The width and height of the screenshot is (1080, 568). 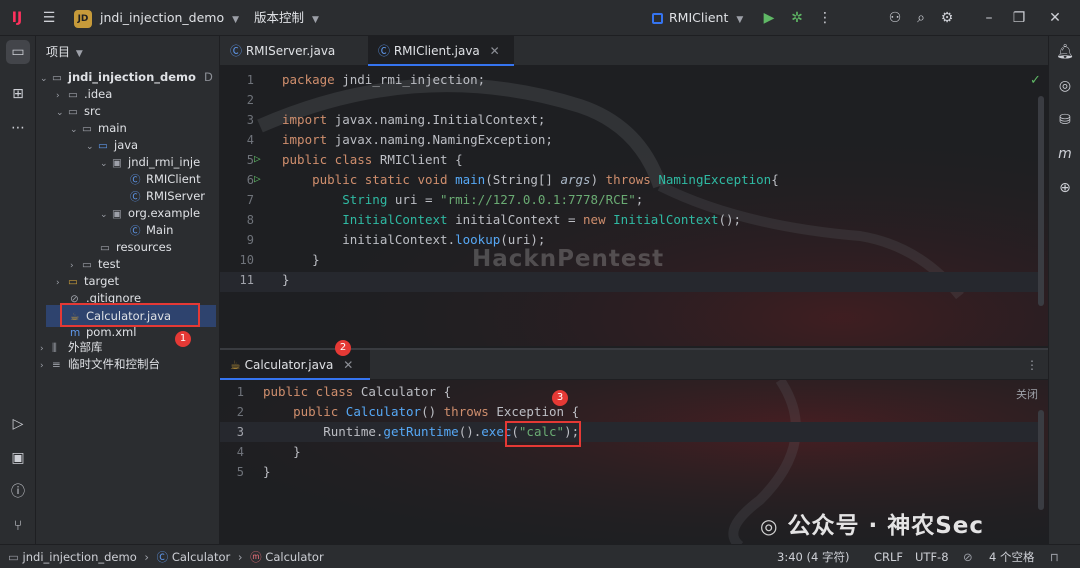 What do you see at coordinates (84, 94) in the screenshot?
I see `tree-item-idea: › ▭ .idea` at bounding box center [84, 94].